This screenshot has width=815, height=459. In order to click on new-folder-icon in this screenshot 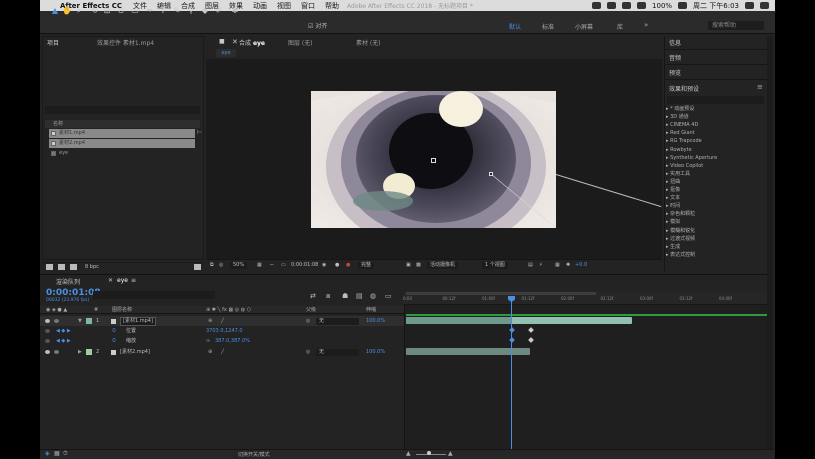, I will do `click(61, 267)`.